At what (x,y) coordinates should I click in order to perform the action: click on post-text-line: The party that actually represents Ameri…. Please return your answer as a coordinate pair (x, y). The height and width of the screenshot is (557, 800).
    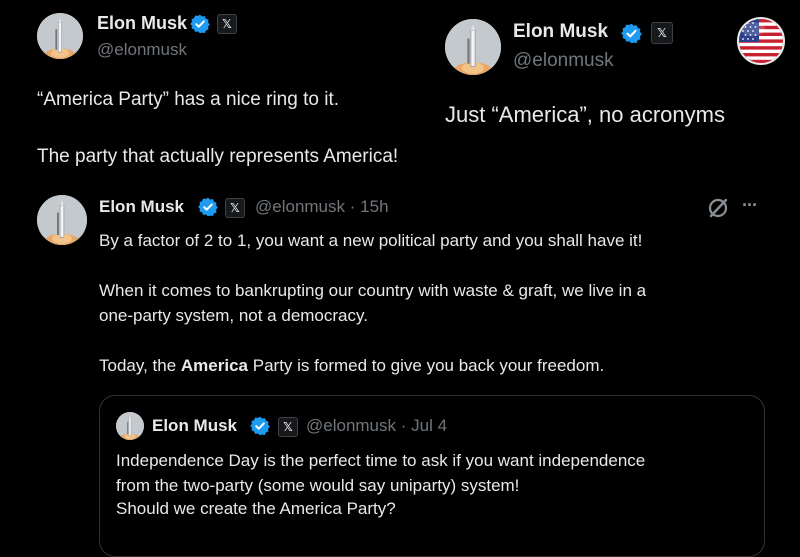
    Looking at the image, I should click on (218, 156).